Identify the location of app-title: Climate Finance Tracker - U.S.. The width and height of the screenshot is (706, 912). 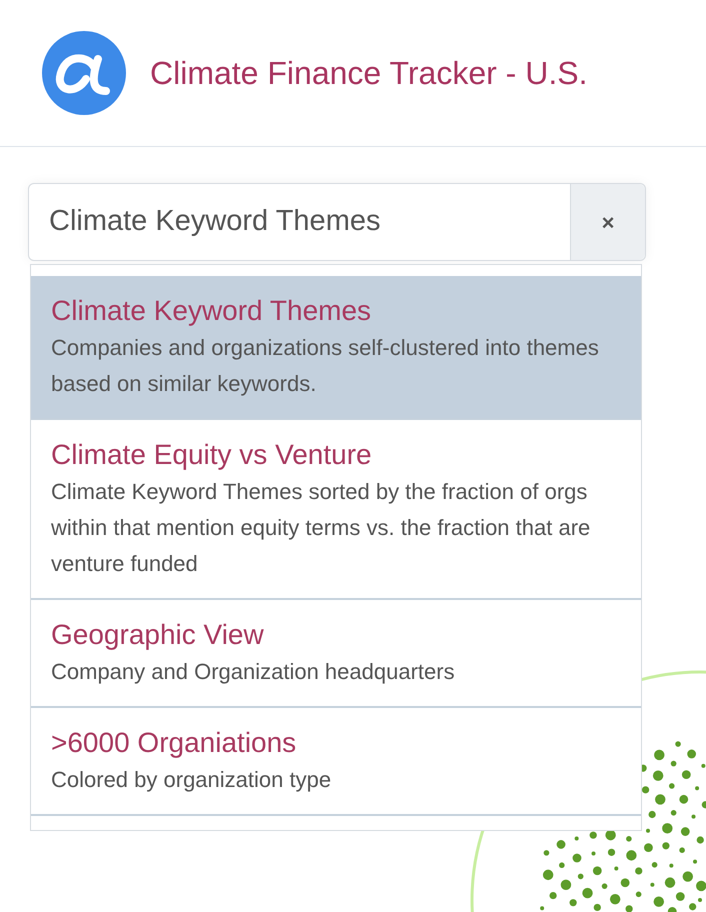
(369, 73).